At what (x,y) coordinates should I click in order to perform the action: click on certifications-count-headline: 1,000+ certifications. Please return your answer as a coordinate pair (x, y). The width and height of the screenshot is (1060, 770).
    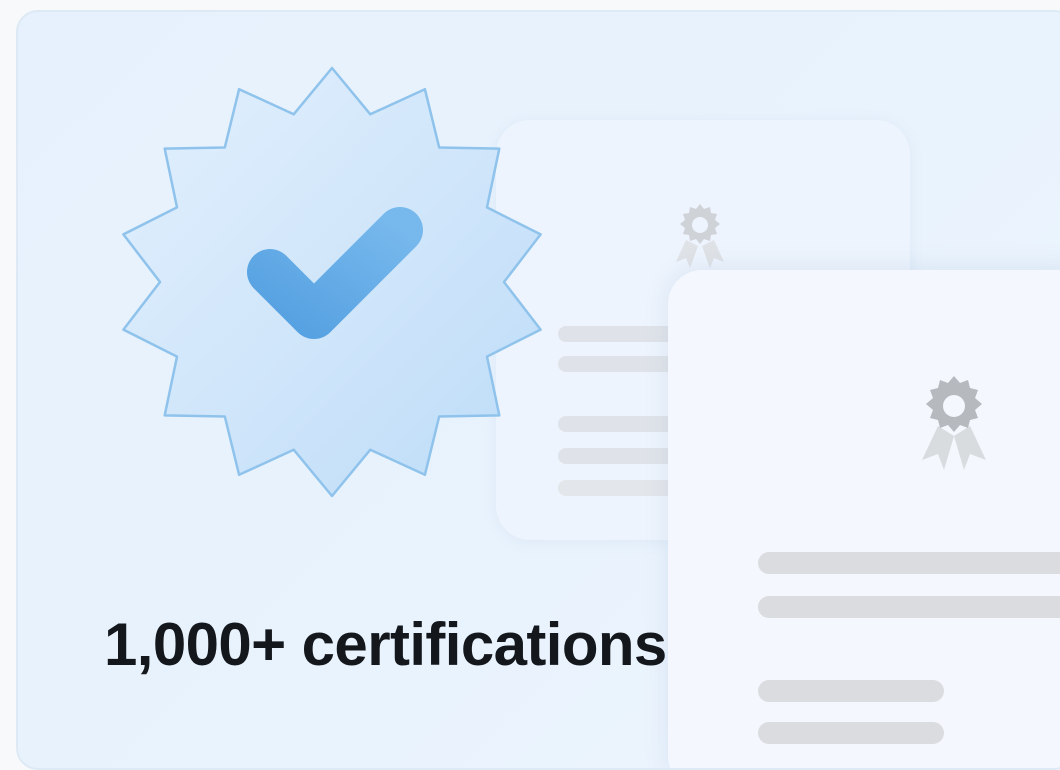
    Looking at the image, I should click on (385, 644).